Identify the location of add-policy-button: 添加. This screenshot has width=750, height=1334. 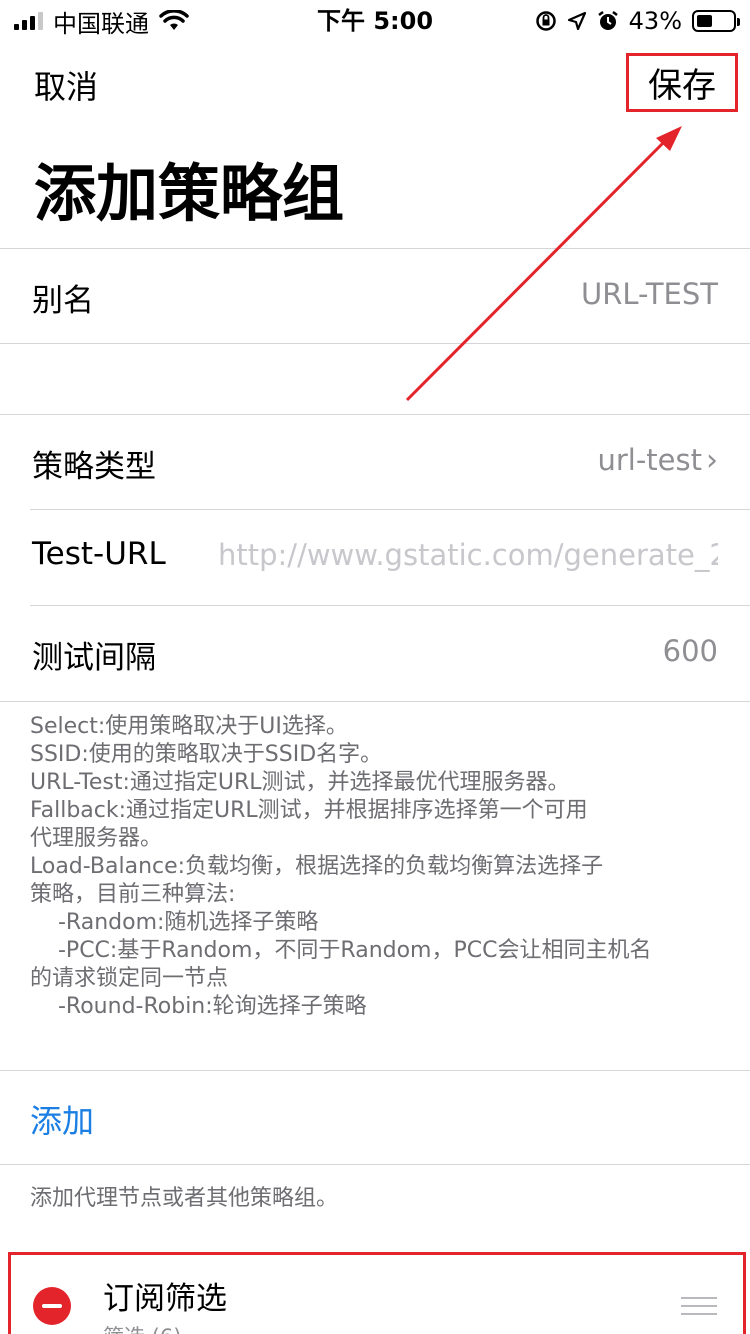
(62, 1119).